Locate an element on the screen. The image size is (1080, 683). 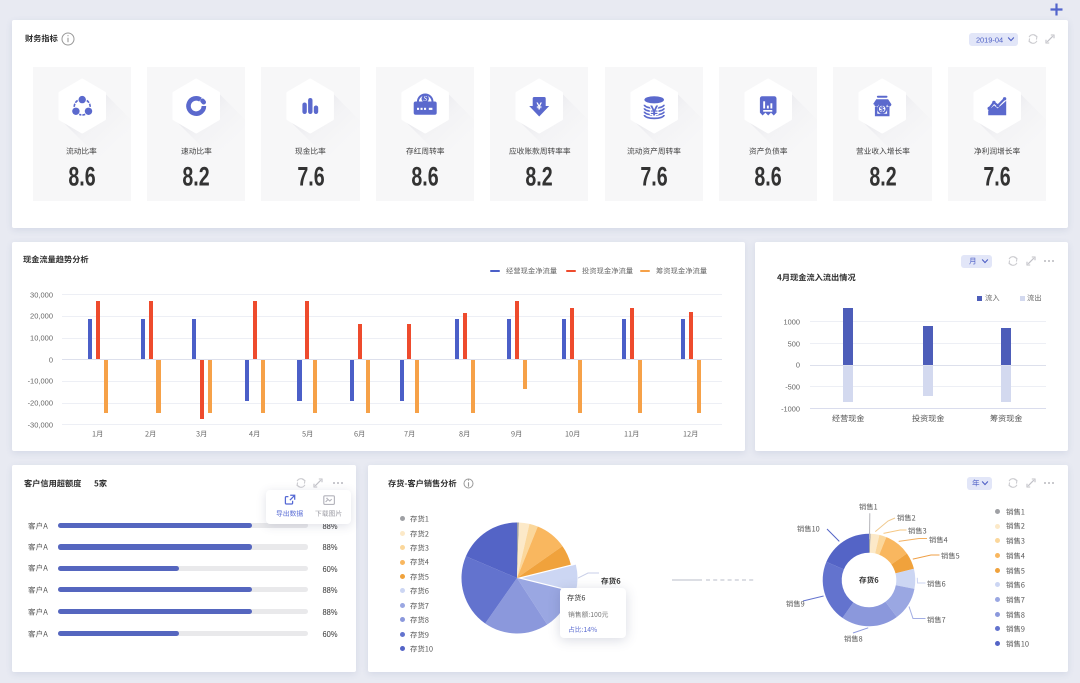
svg-text: S is located at coordinates (425, 98).